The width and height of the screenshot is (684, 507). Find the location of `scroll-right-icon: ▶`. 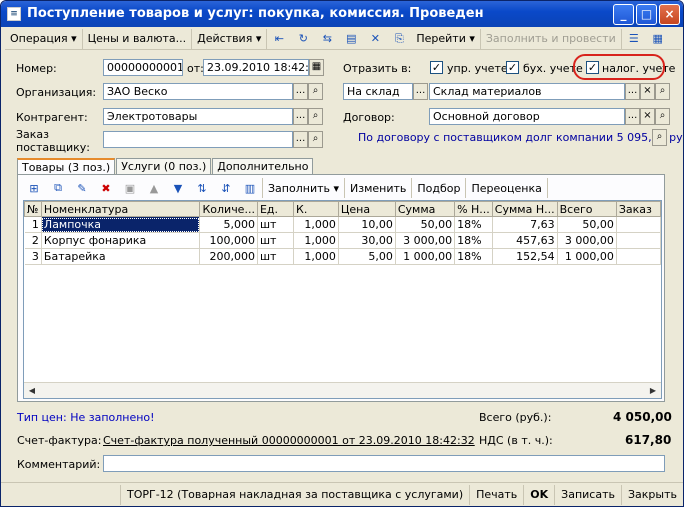

scroll-right-icon: ▶ is located at coordinates (653, 391).